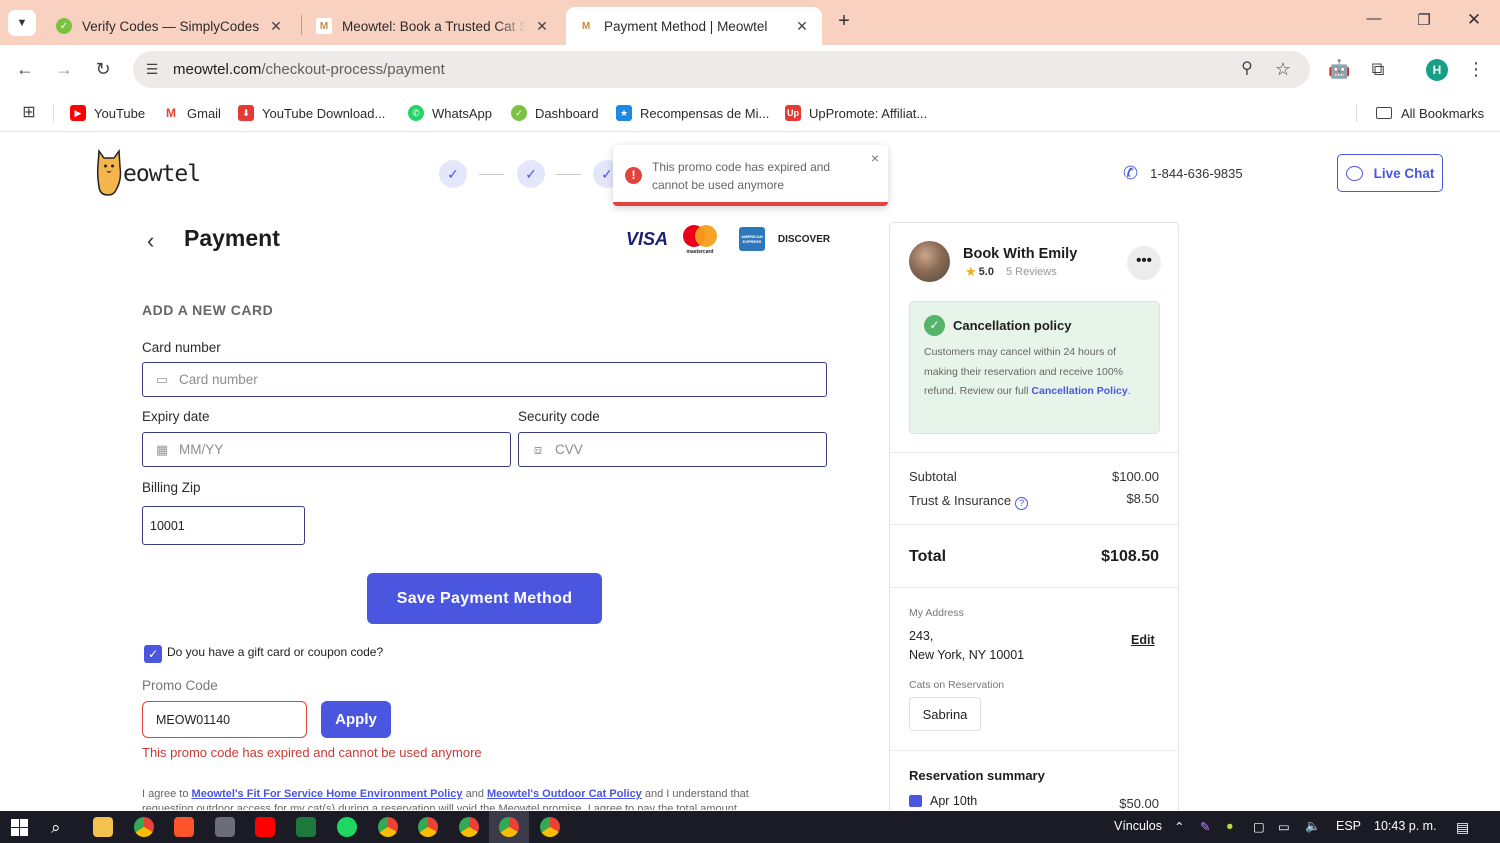 This screenshot has height=843, width=1500. What do you see at coordinates (1313, 826) in the screenshot?
I see `volume-icon: 🔈` at bounding box center [1313, 826].